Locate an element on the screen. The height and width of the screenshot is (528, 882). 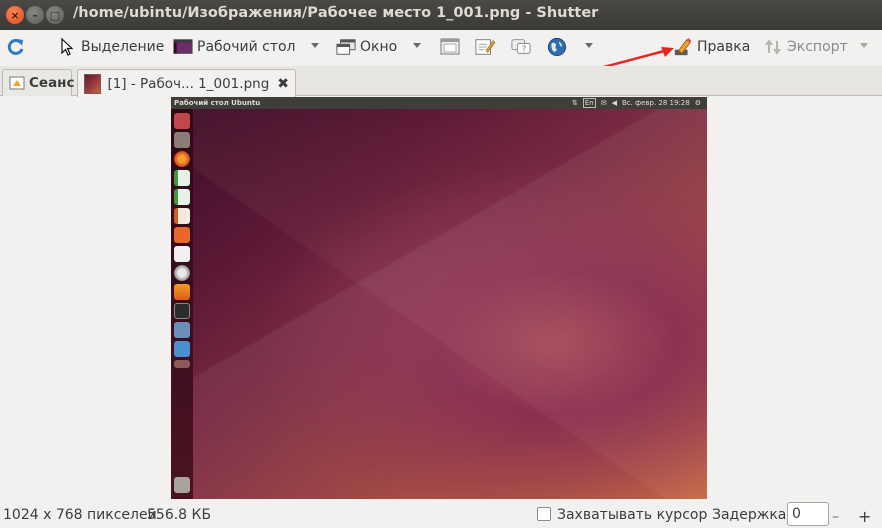
calc-icon is located at coordinates (182, 197).